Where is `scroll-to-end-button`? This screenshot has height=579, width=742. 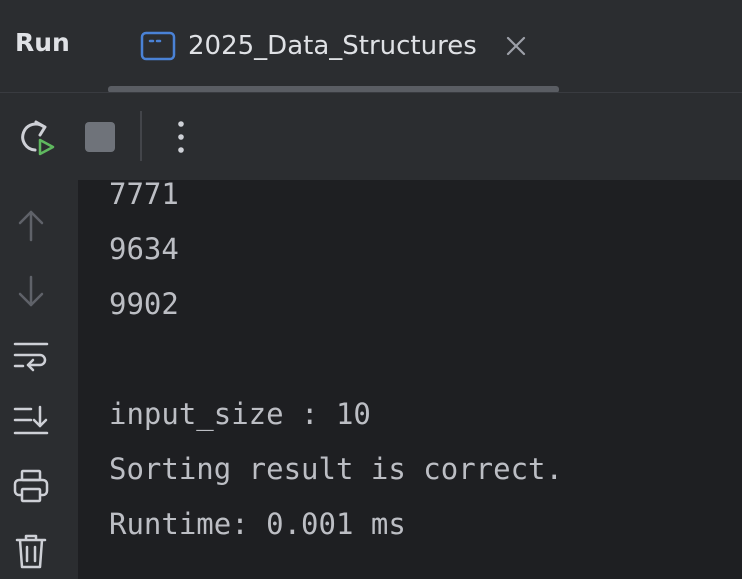
scroll-to-end-button is located at coordinates (31, 421).